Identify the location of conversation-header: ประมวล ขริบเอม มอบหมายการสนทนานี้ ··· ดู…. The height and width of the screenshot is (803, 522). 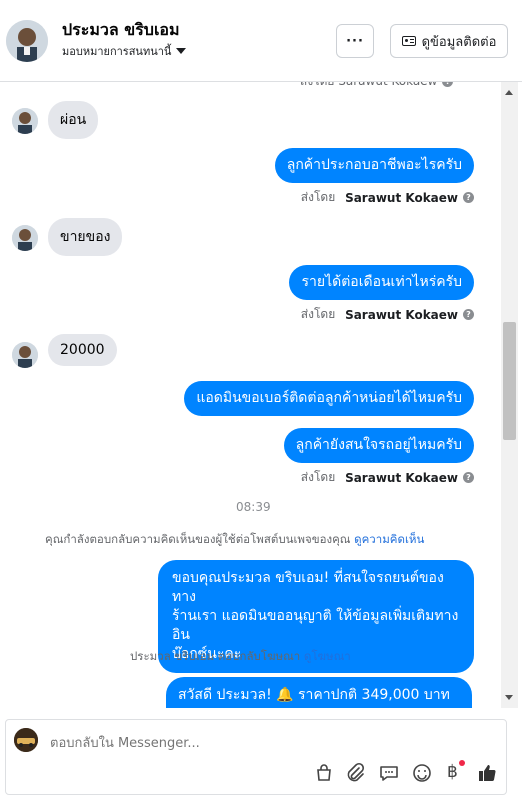
(261, 41).